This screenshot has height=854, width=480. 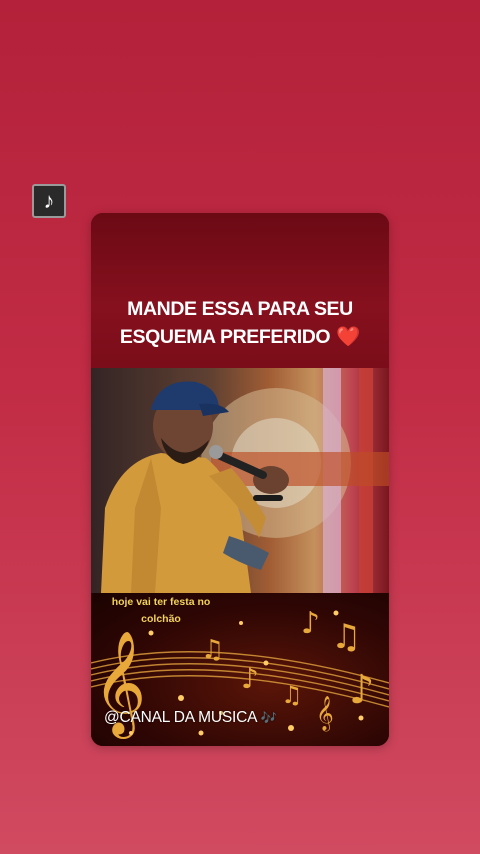 What do you see at coordinates (161, 611) in the screenshot?
I see `song-lyric: hoje vai ter festa no colchão` at bounding box center [161, 611].